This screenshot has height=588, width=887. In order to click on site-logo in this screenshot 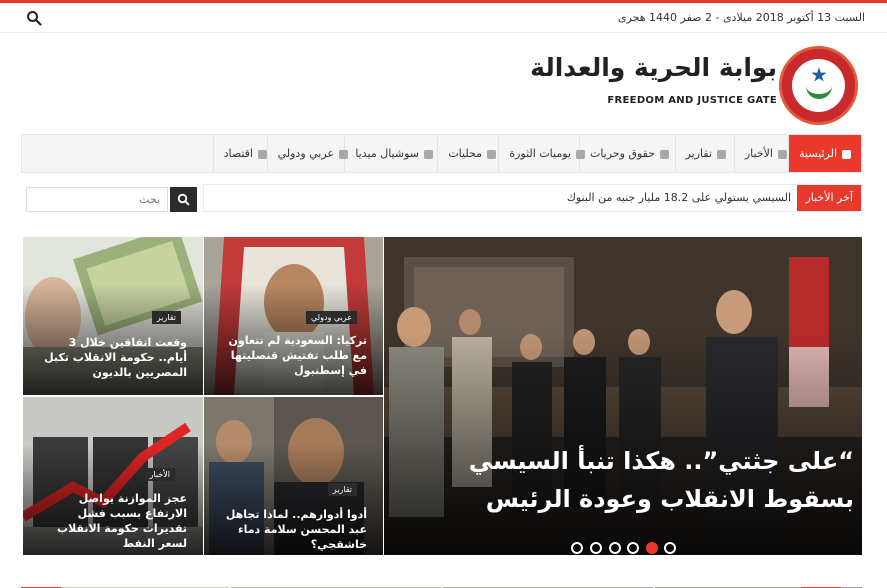, I will do `click(818, 85)`.